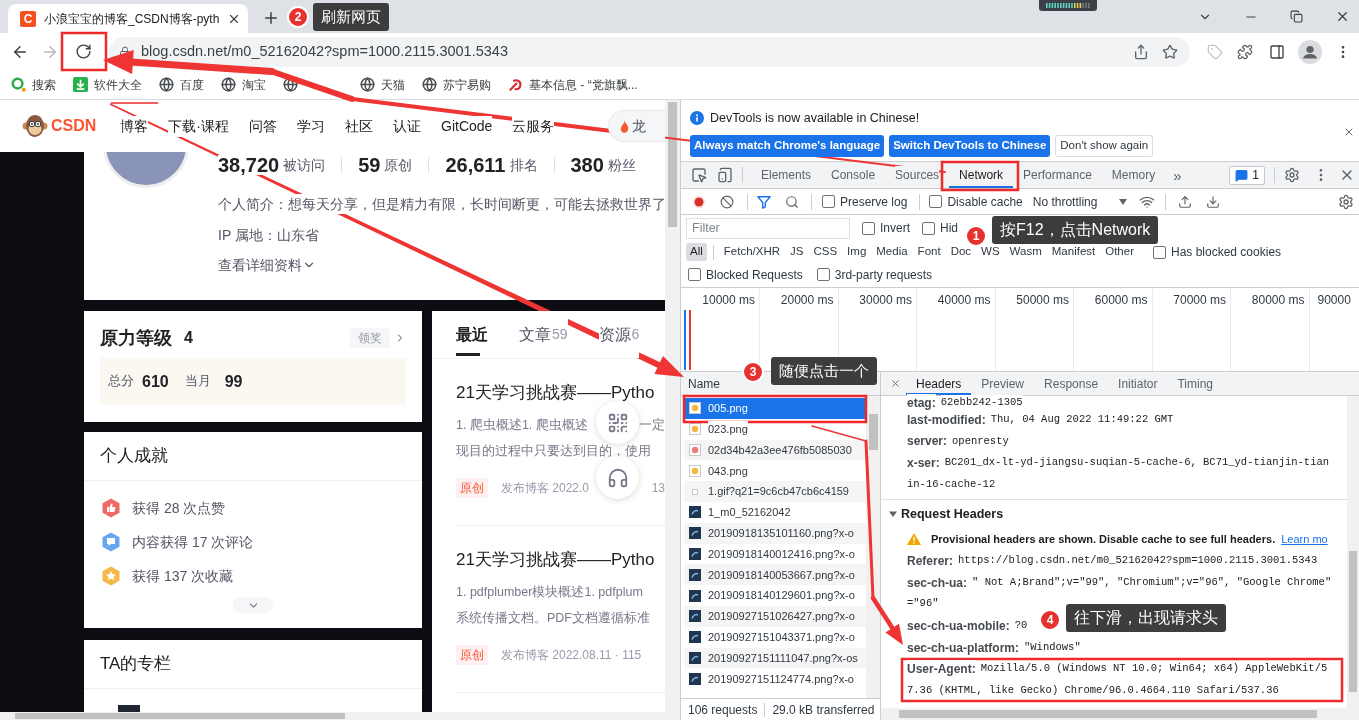  I want to click on type-filter-button: CSS, so click(825, 252).